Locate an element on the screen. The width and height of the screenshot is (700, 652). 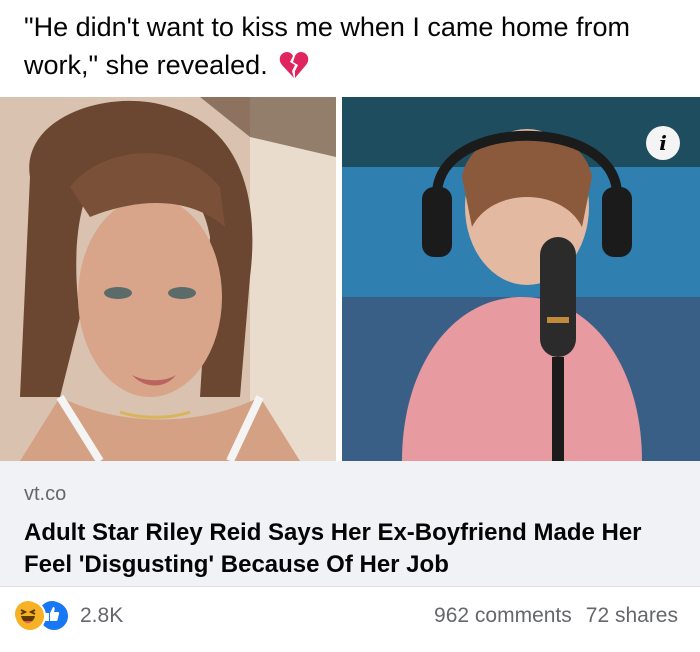
comments-count-link: 962 comments is located at coordinates (503, 616).